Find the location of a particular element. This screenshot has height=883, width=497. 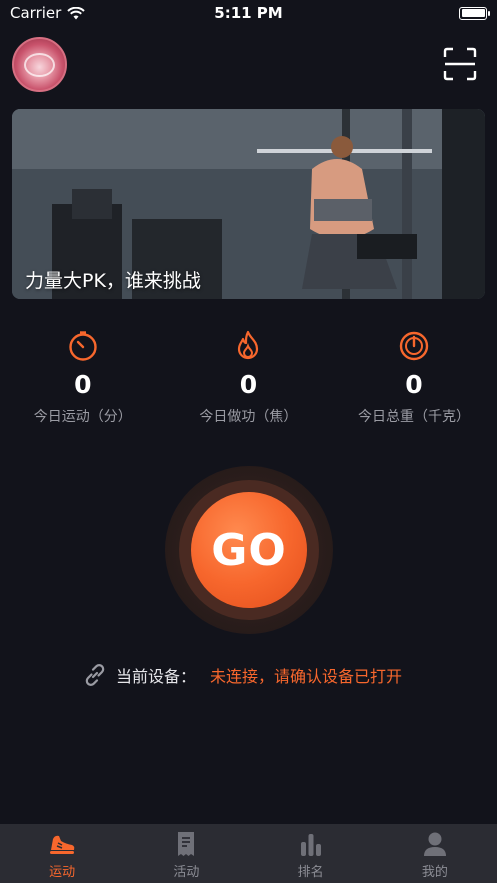

device-status-row: 当前设备： 未连接，请确认设备已打开 is located at coordinates (242, 675).